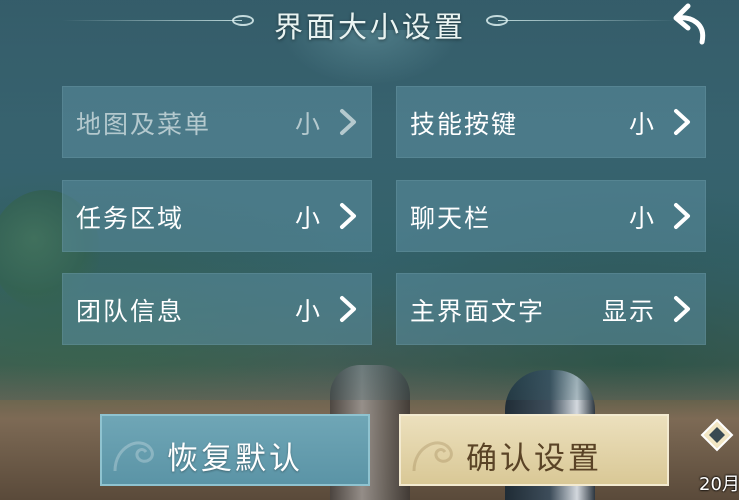 The image size is (739, 500). Describe the element at coordinates (451, 218) in the screenshot. I see `setting-label: 聊天栏` at that location.